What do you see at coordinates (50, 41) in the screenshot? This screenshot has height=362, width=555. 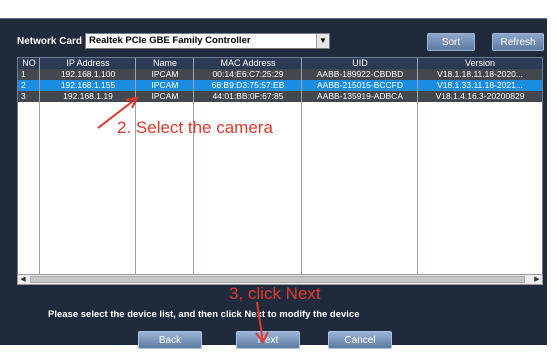 I see `network-card-label: Network Card` at bounding box center [50, 41].